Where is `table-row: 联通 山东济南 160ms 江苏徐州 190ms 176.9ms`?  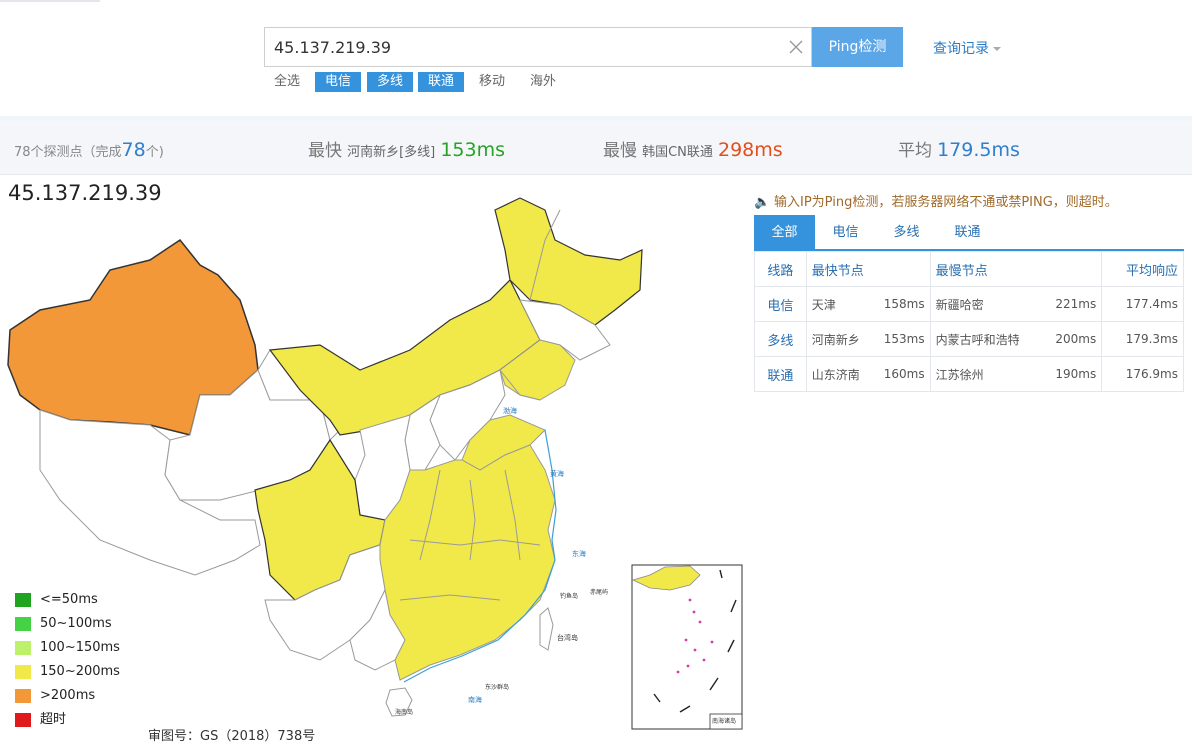
table-row: 联通 山东济南 160ms 江苏徐州 190ms 176.9ms is located at coordinates (969, 374).